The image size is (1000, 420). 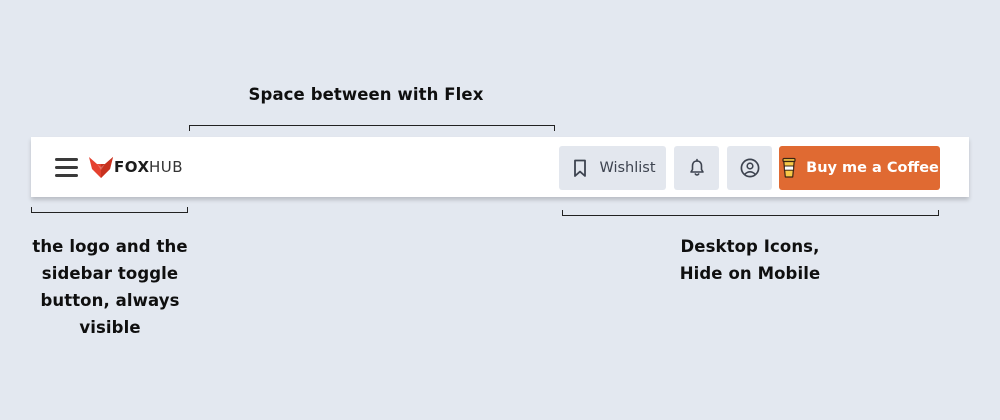 I want to click on notifications-button, so click(x=696, y=168).